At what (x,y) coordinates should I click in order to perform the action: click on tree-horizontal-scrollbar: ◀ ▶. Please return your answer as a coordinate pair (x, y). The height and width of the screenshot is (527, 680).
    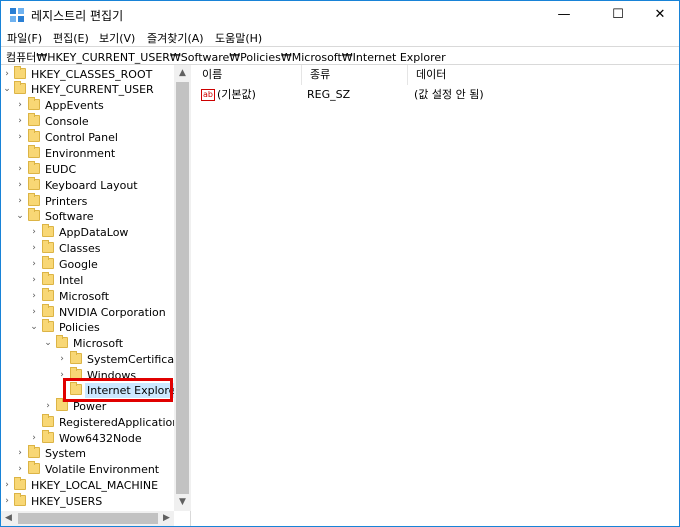
    Looking at the image, I should click on (87, 518).